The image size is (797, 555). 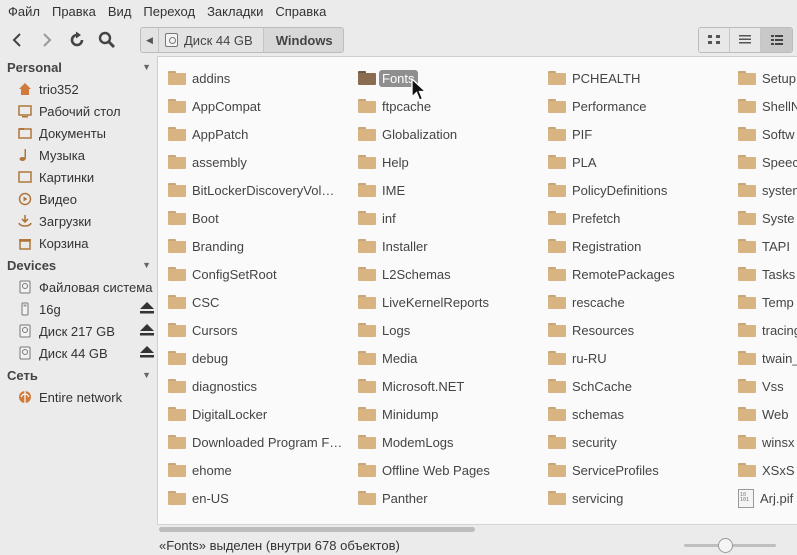 I want to click on file-item: Speec, so click(x=767, y=162).